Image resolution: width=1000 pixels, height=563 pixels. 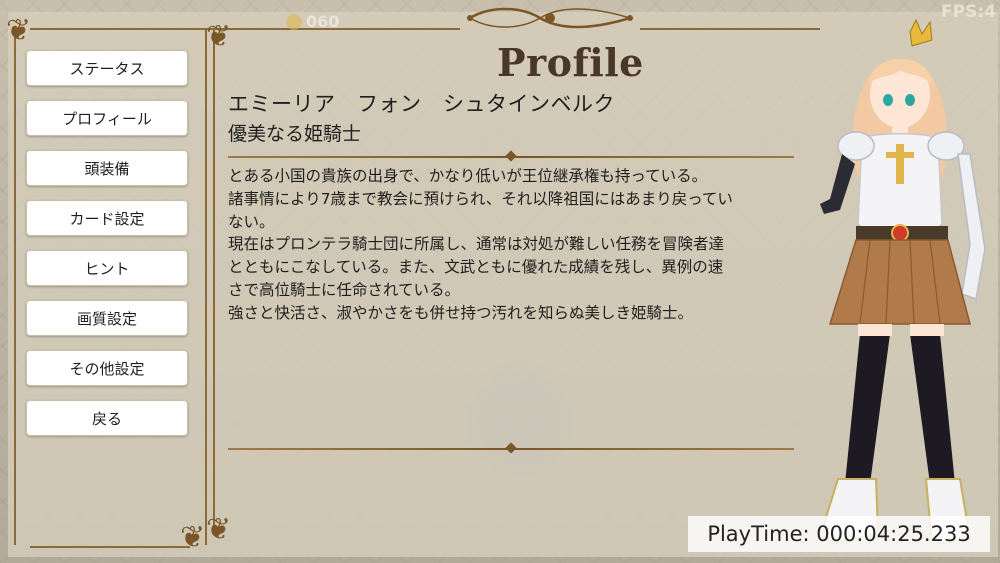 I want to click on divider-bottom, so click(x=511, y=449).